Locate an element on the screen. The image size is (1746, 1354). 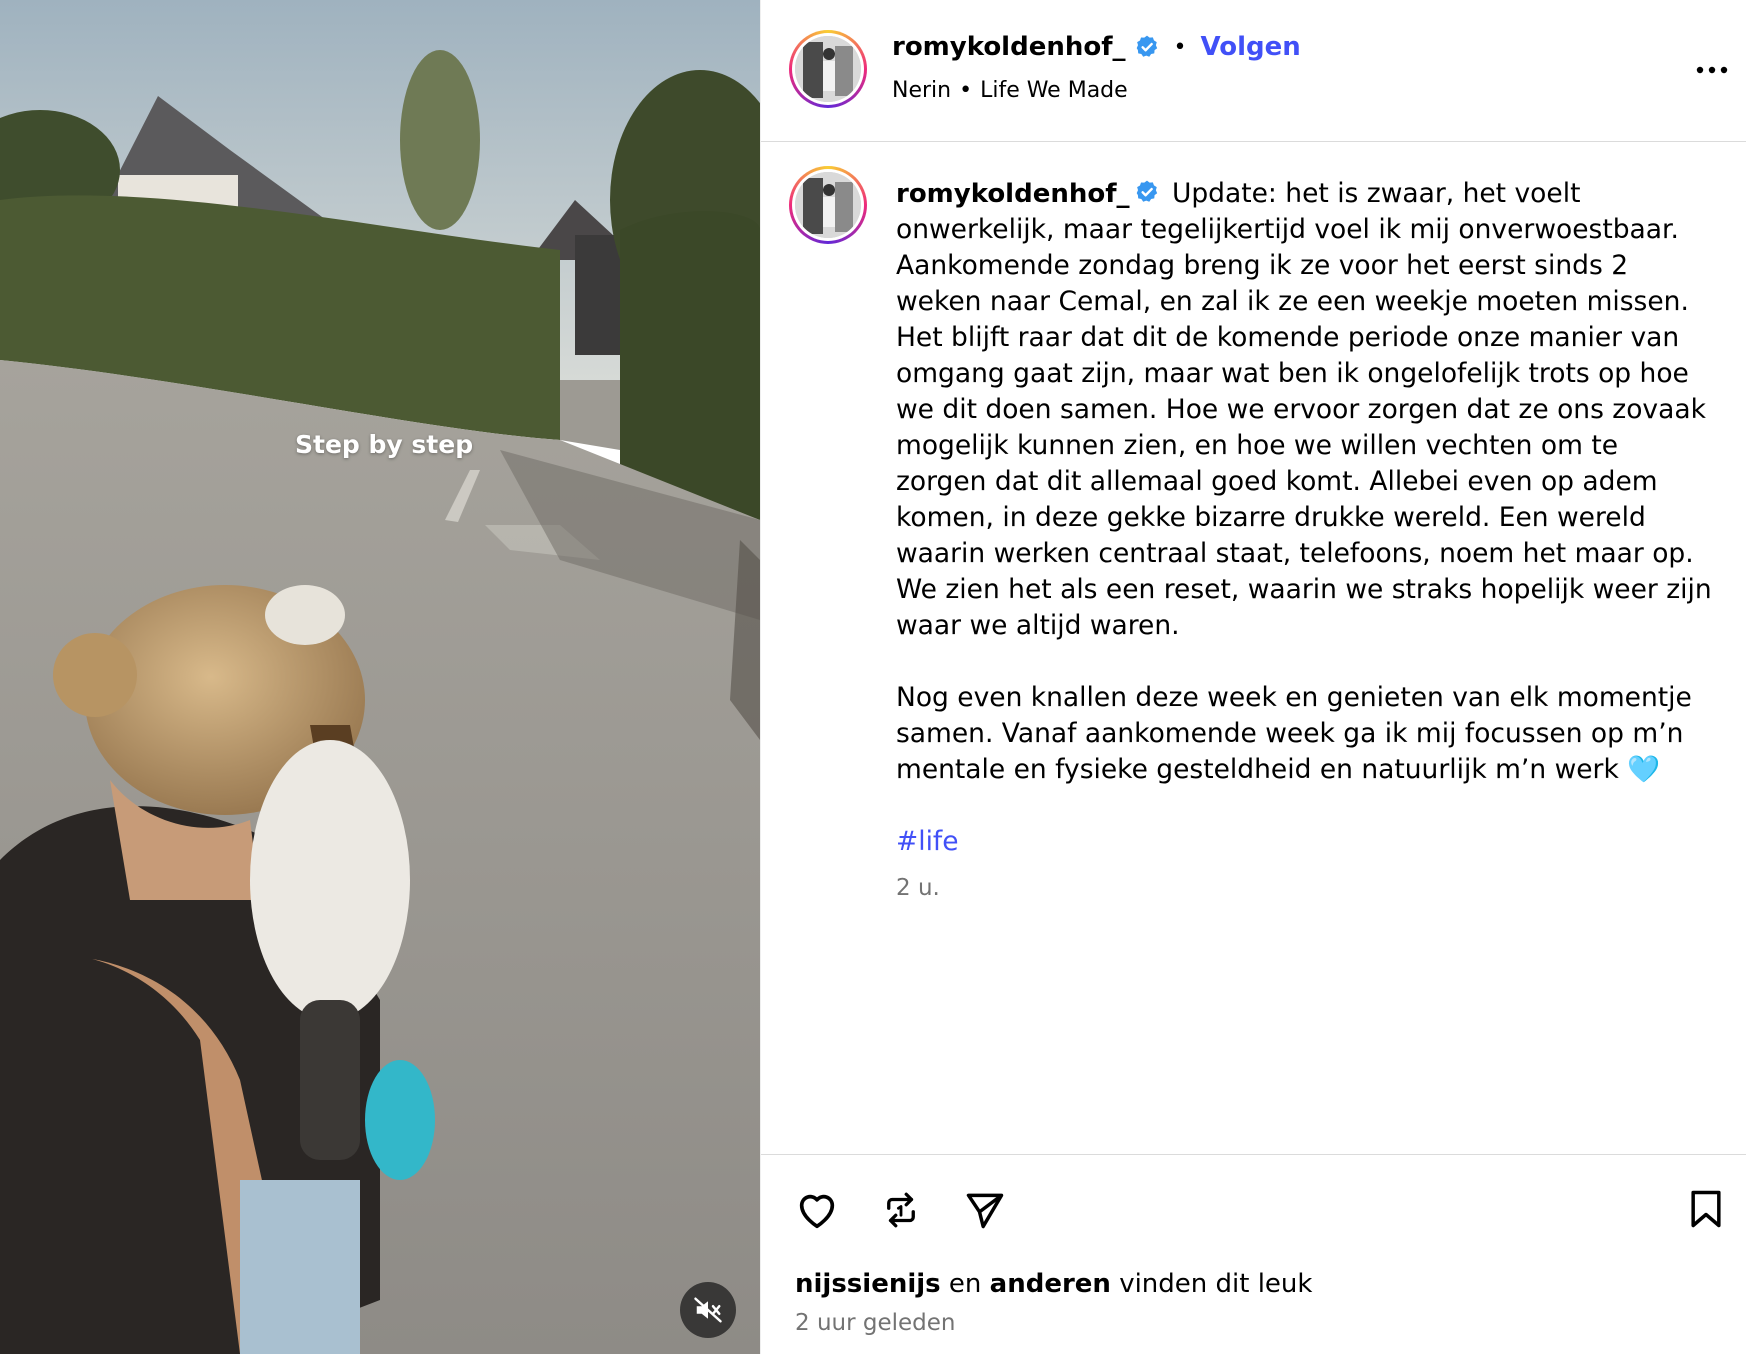
share-button is located at coordinates (985, 1210).